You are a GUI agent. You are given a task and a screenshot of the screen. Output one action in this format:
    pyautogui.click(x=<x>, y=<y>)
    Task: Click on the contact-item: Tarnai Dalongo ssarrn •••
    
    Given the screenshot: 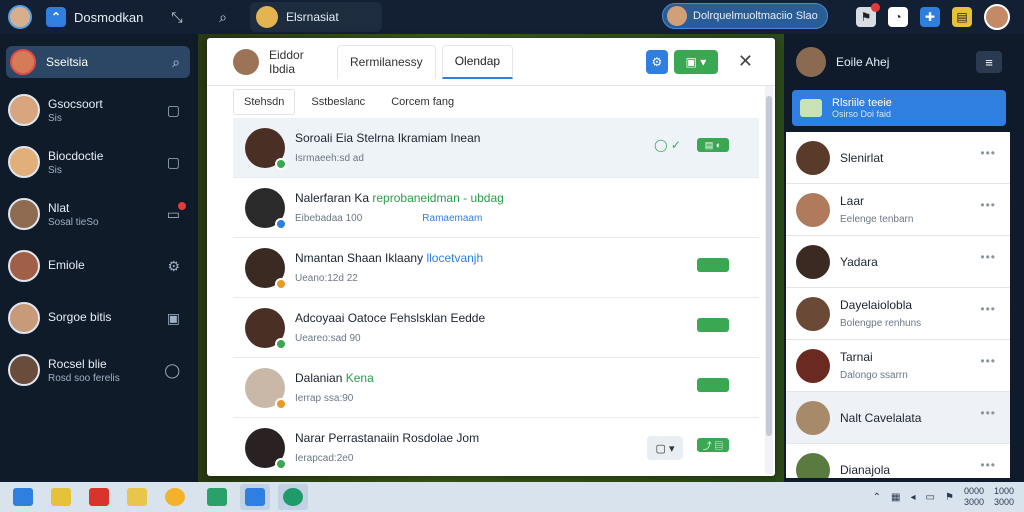 What is the action you would take?
    pyautogui.click(x=898, y=366)
    